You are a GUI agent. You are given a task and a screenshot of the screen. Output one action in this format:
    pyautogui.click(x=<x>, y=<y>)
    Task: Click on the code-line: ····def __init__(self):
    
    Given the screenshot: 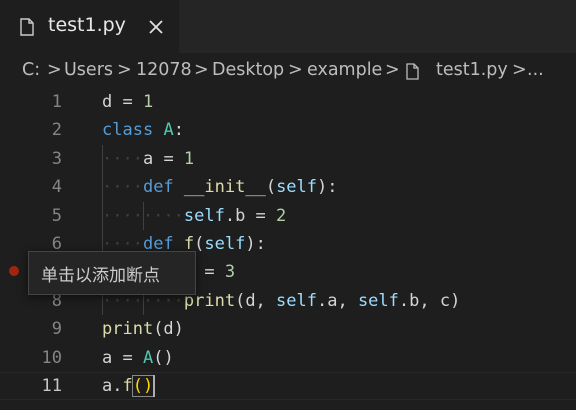 What is the action you would take?
    pyautogui.click(x=220, y=187)
    